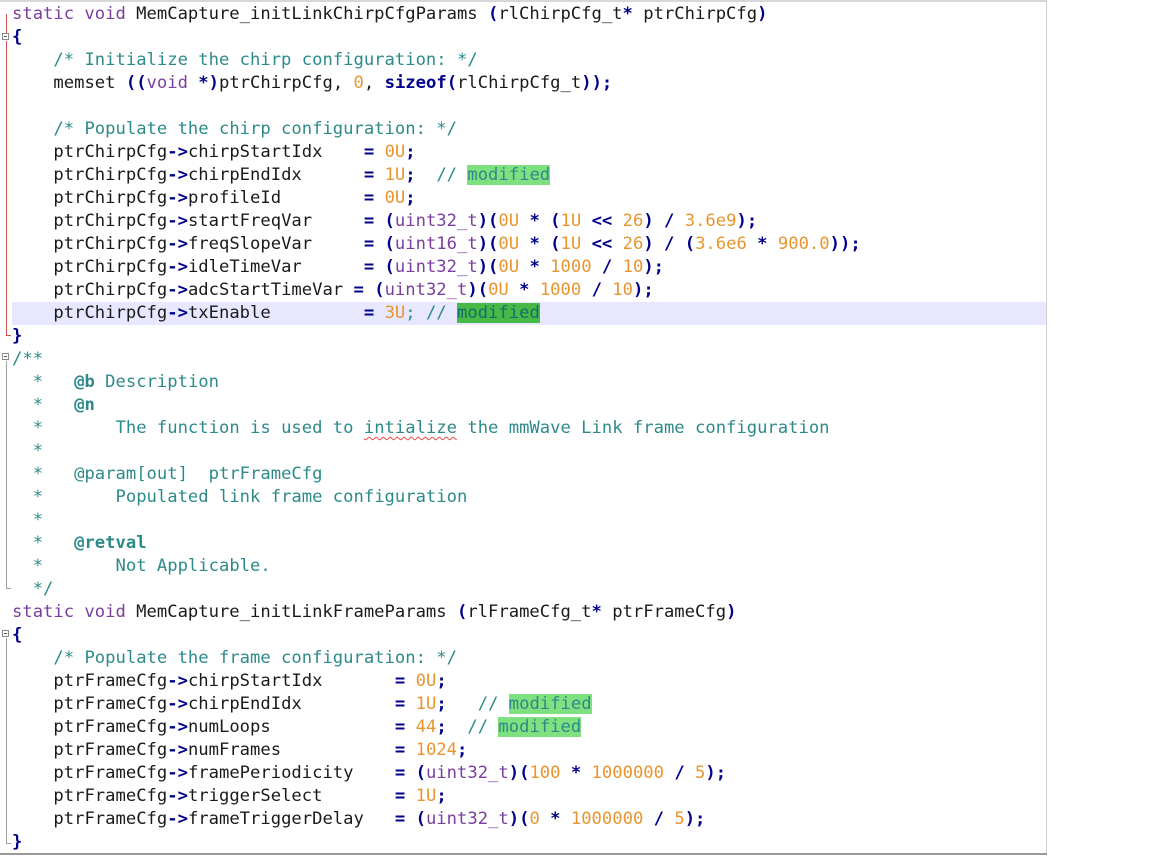 This screenshot has height=857, width=1152. What do you see at coordinates (213, 152) in the screenshot?
I see `code-line-chirp-start-idx: ptrChirpCfg->chirpStartIdx = 0U;` at bounding box center [213, 152].